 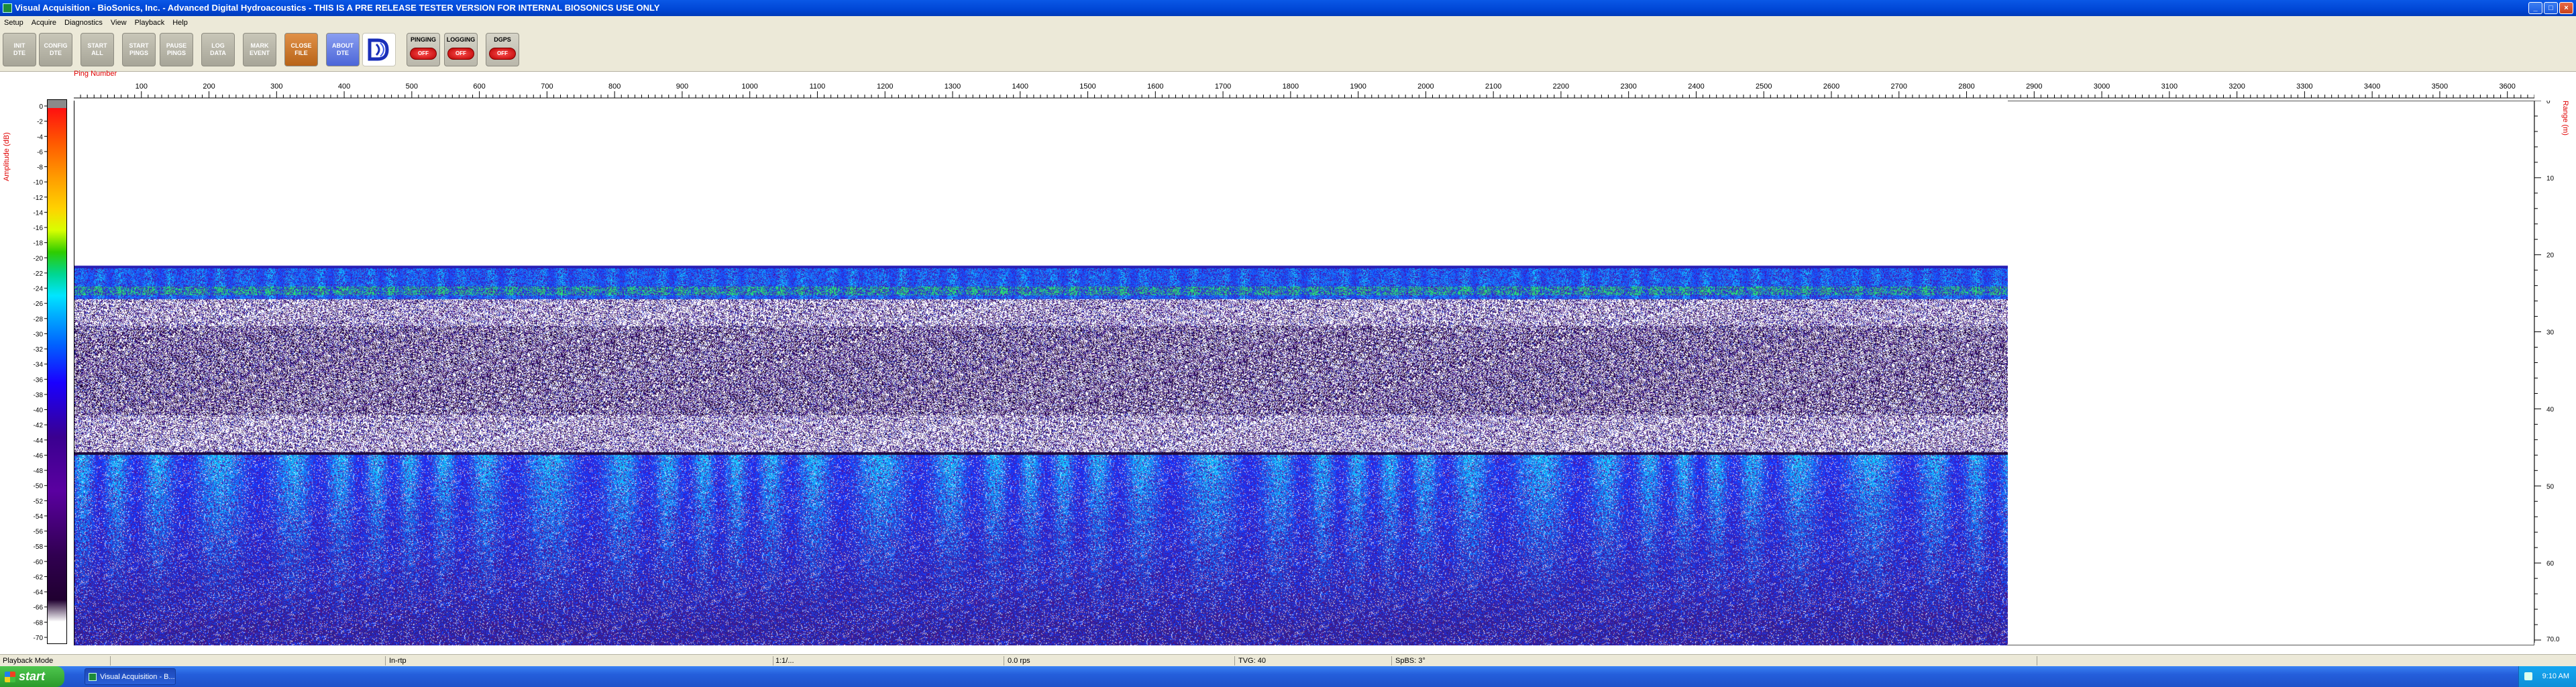 I want to click on amplitude-tick-label: -52, so click(x=38, y=502).